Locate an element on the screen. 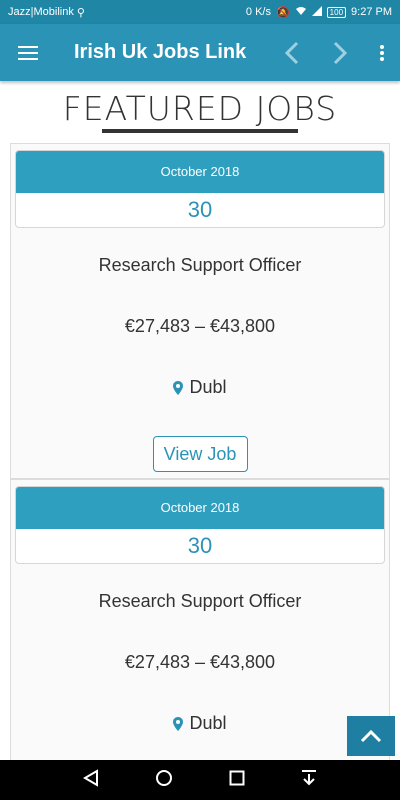  system-notifications-button is located at coordinates (309, 780).